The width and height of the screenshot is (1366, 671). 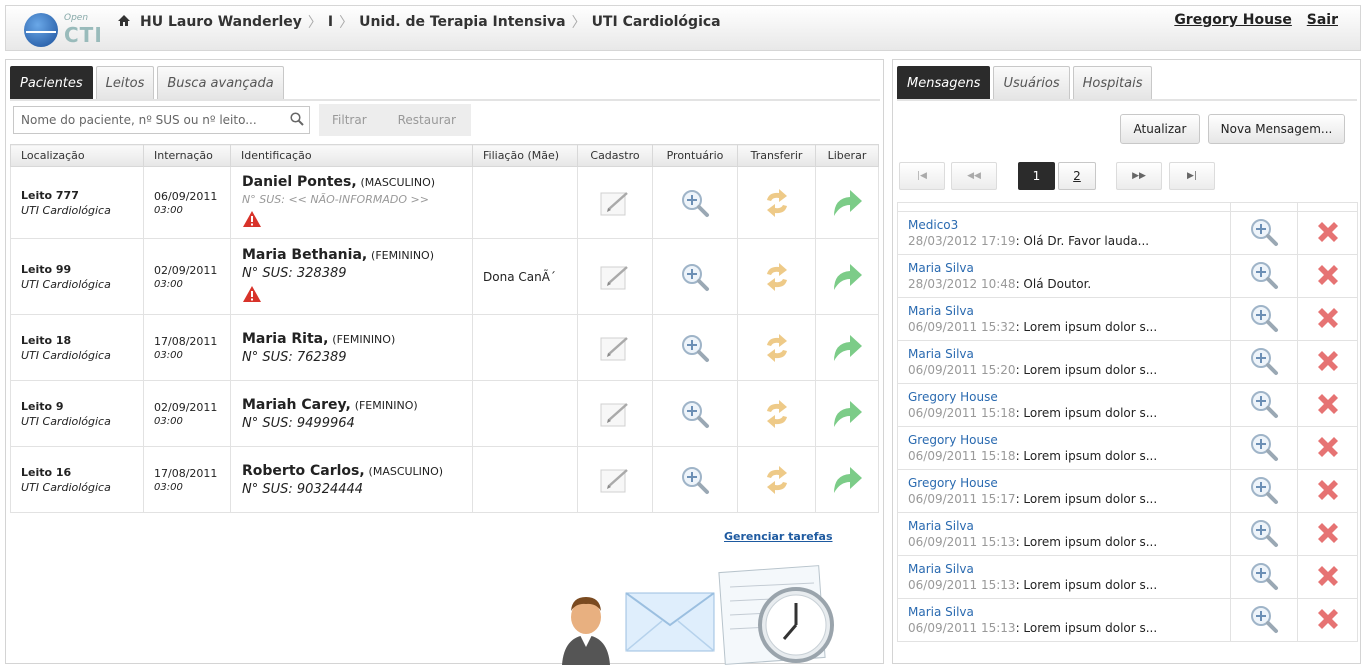 I want to click on pager-page-2: 2, so click(x=1077, y=176).